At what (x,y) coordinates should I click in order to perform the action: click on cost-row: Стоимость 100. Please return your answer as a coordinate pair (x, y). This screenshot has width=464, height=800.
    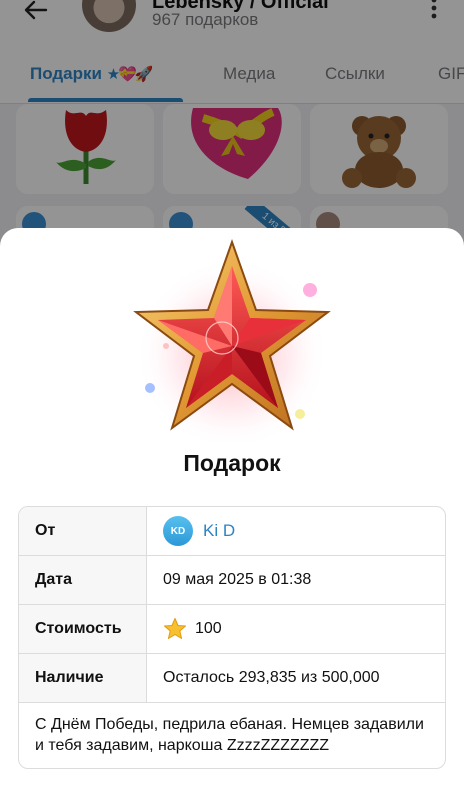
    Looking at the image, I should click on (232, 629).